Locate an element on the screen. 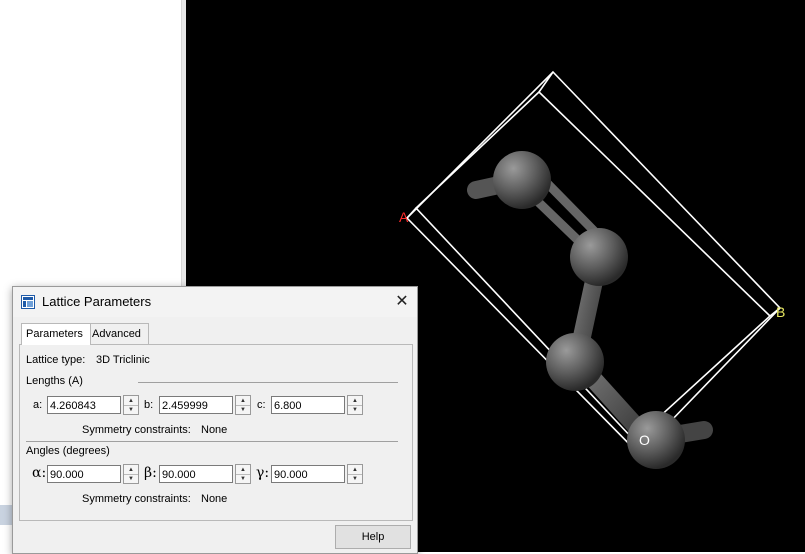  tab-parameters: Parameters is located at coordinates (56, 334).